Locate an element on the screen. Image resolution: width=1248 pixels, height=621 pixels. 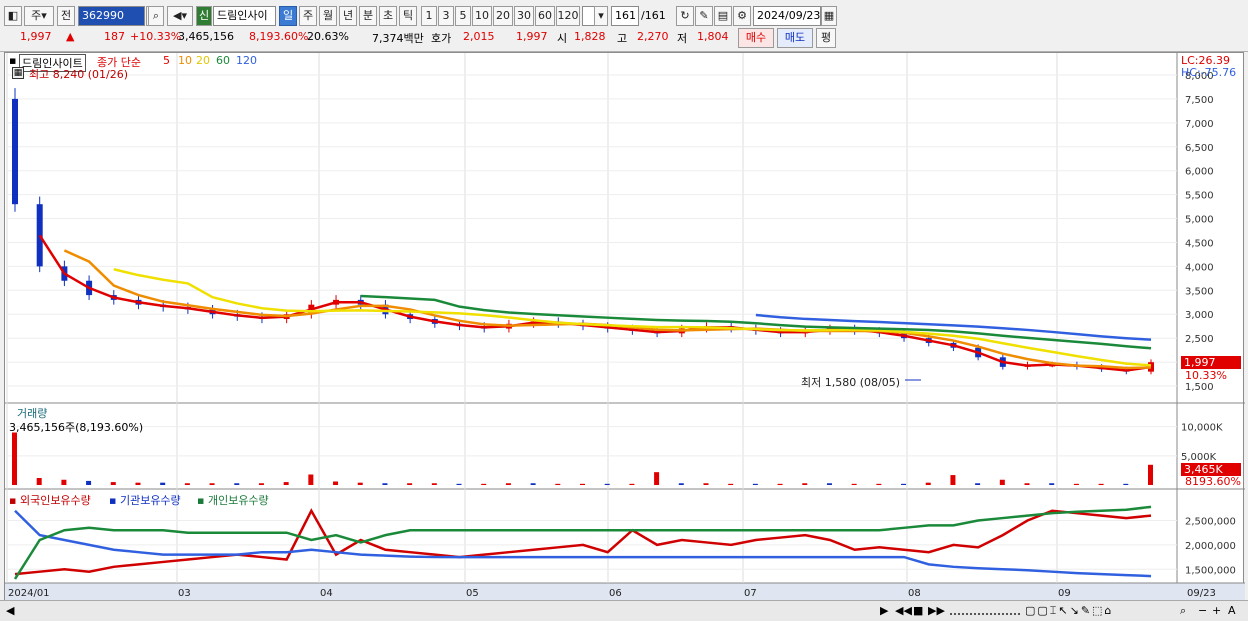
scroll-left-icon: ◀ is located at coordinates (10, 610).